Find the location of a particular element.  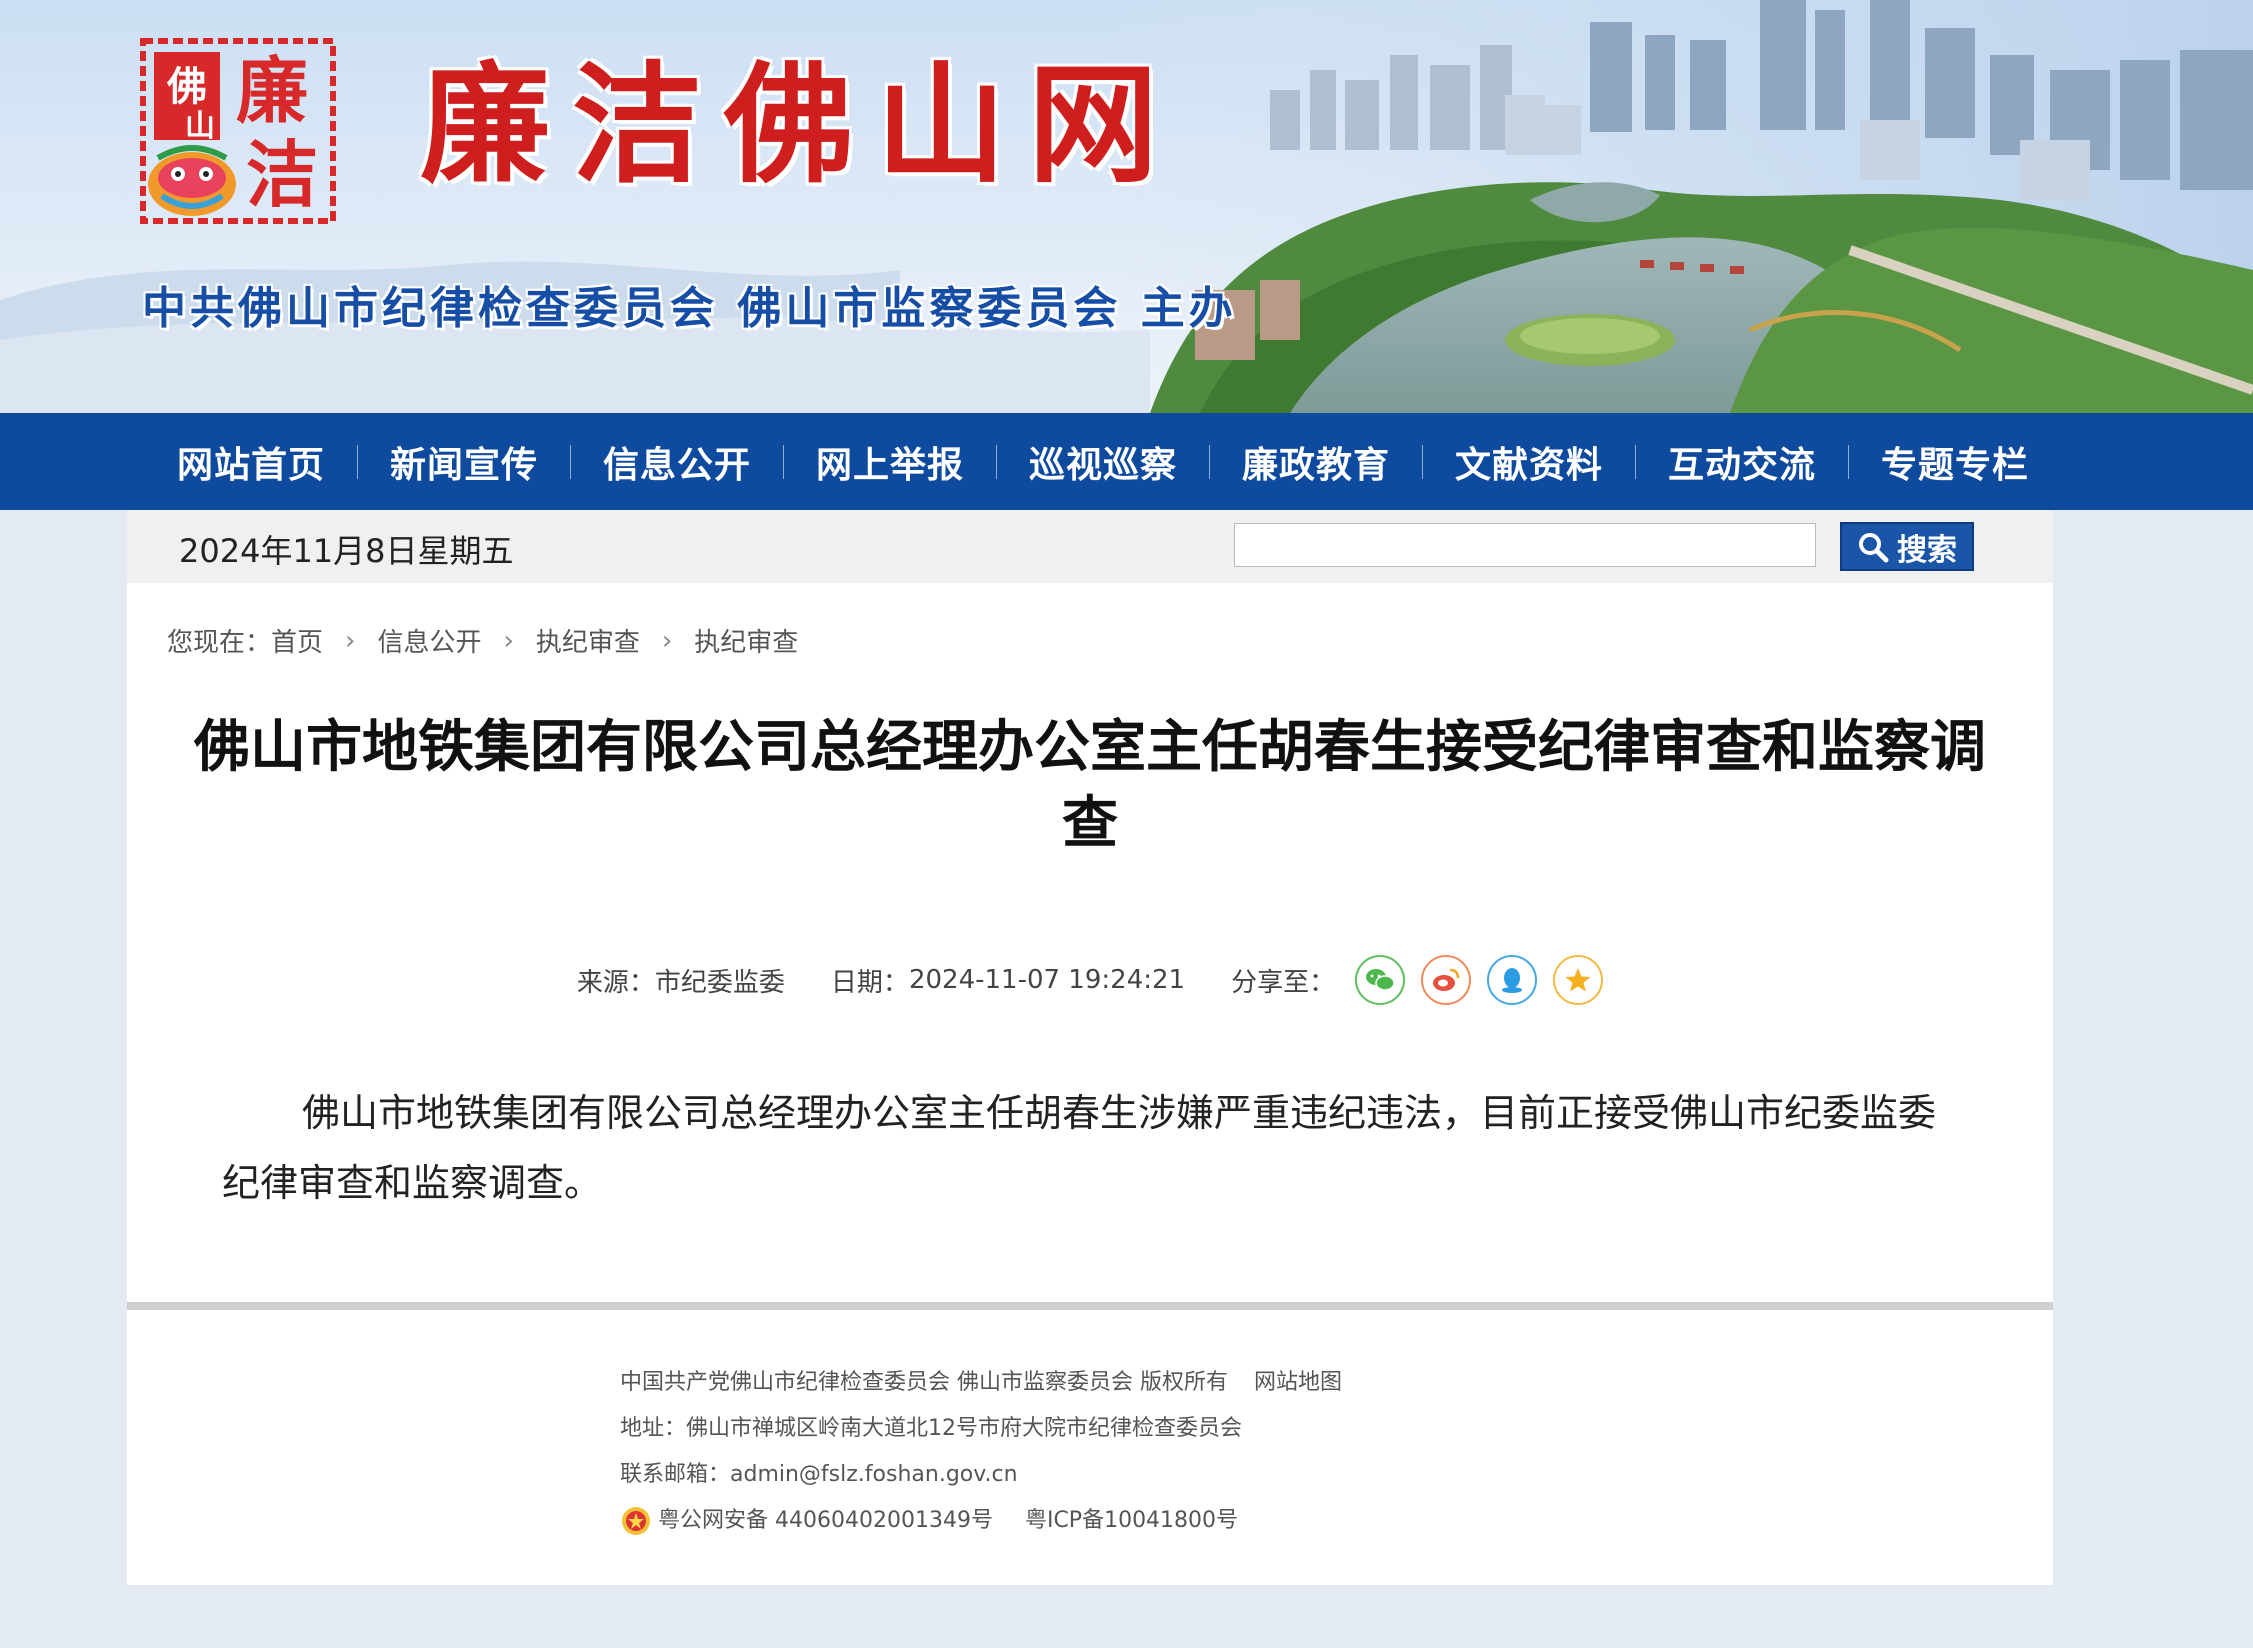

lianjie-foshan-logo: 佛 山 廉 洁 is located at coordinates (238, 131).